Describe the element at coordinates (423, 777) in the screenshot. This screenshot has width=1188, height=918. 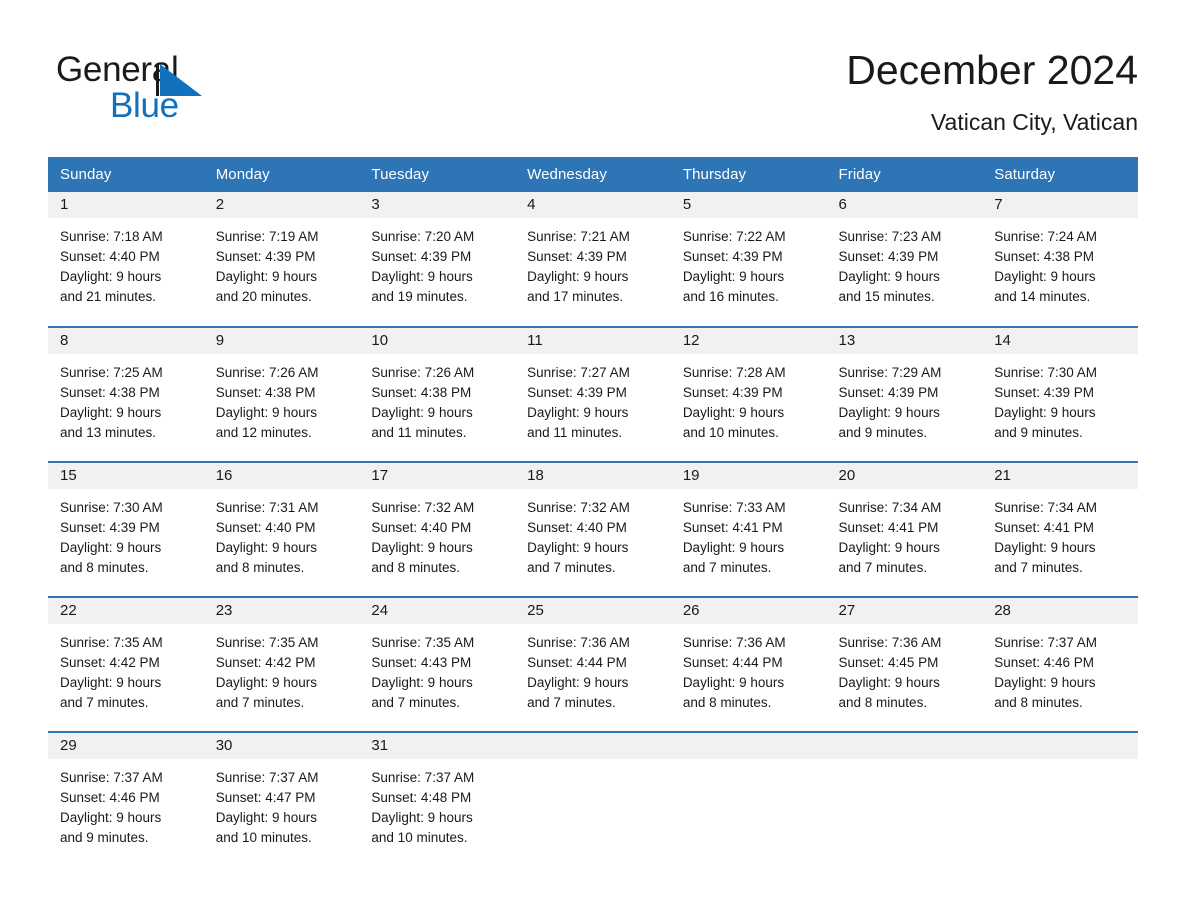
I see `sunrise-text: Sunrise: 7:37 AM` at that location.